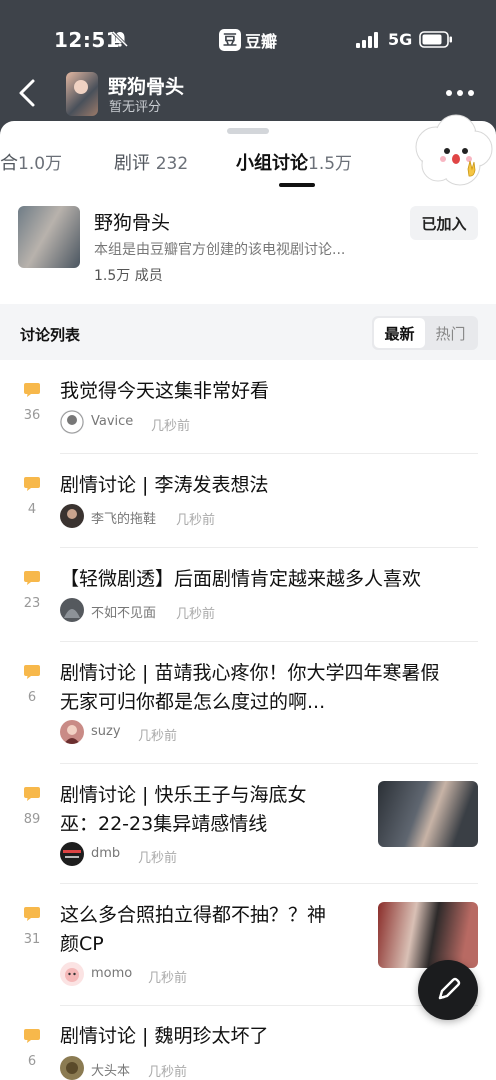  I want to click on active-tab-indicator, so click(297, 185).